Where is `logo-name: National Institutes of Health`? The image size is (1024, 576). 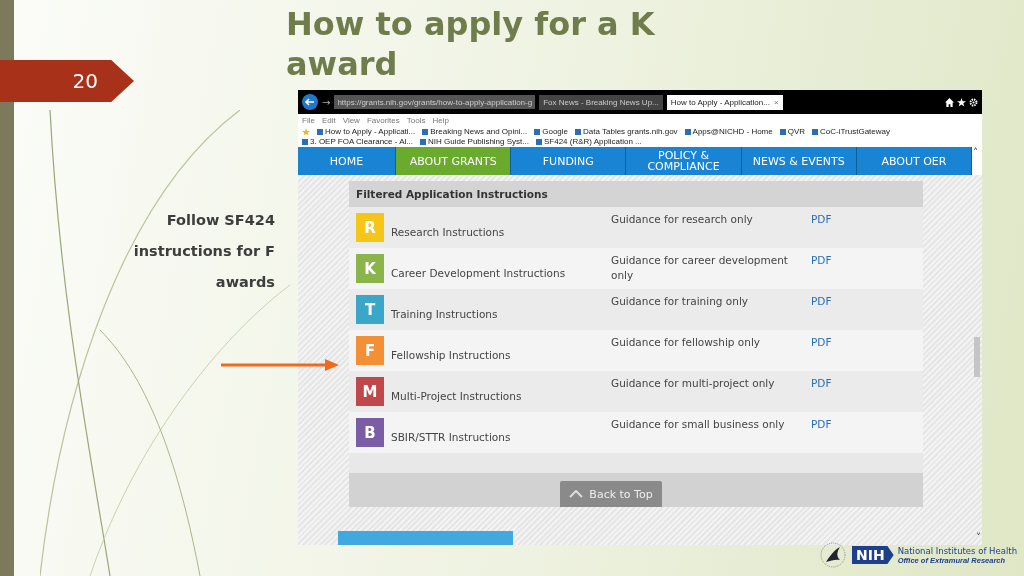
logo-name: National Institutes of Health is located at coordinates (957, 550).